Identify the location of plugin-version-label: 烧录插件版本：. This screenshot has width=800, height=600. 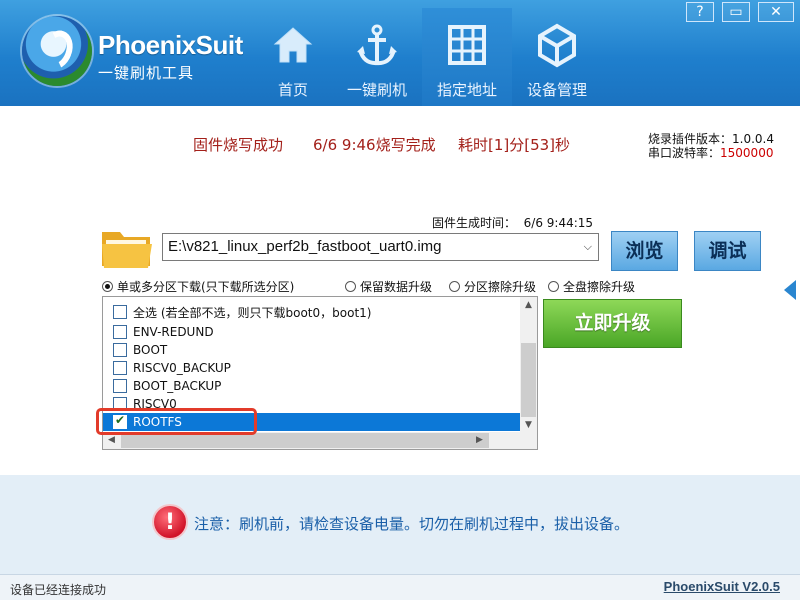
(690, 139).